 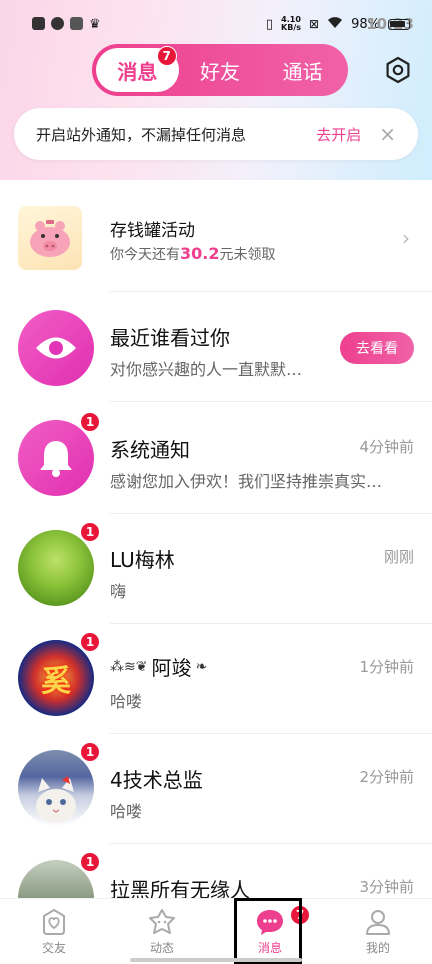 I want to click on status-bar: 10:23 ♛ ▯ 4.10 KB/s ⊠ 98%, so click(x=216, y=24).